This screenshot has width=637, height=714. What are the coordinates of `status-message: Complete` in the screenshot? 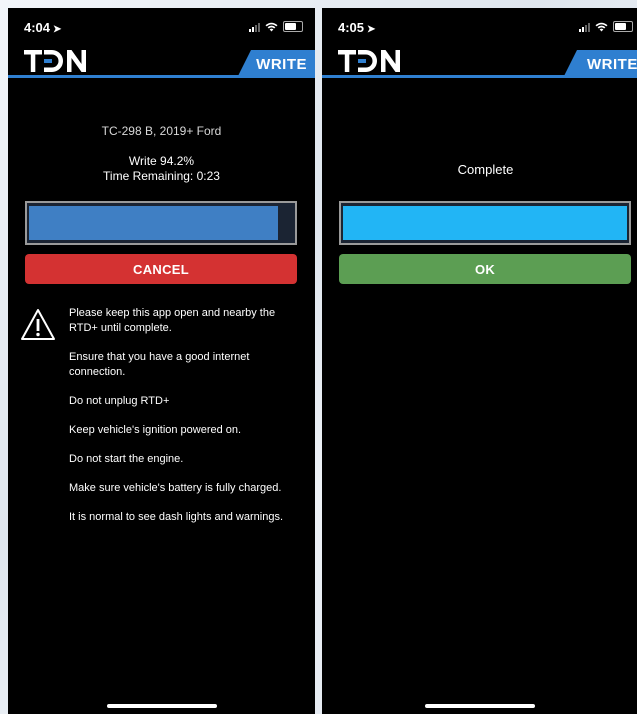 It's located at (485, 169).